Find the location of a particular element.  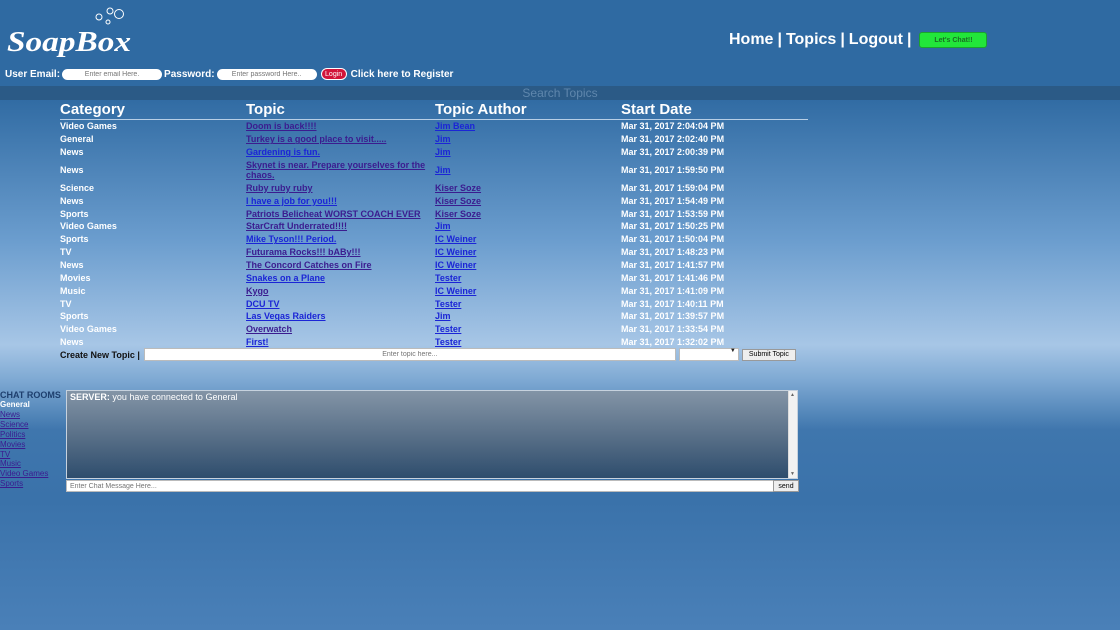

chat-room-link: Sports is located at coordinates (33, 484).